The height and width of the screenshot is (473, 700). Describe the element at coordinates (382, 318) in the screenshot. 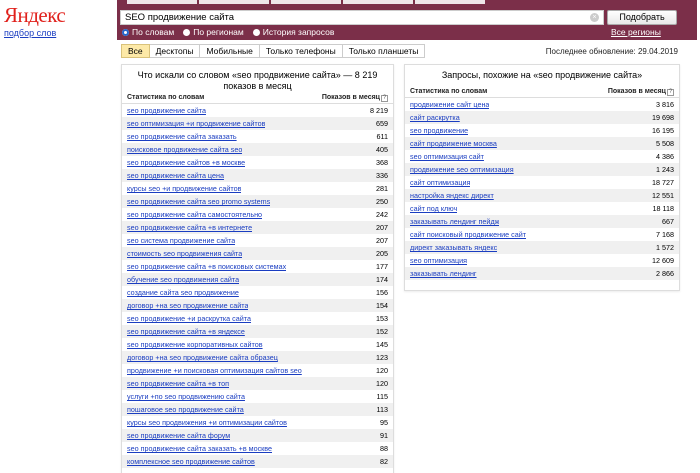

I see `impressions-count: 153` at that location.